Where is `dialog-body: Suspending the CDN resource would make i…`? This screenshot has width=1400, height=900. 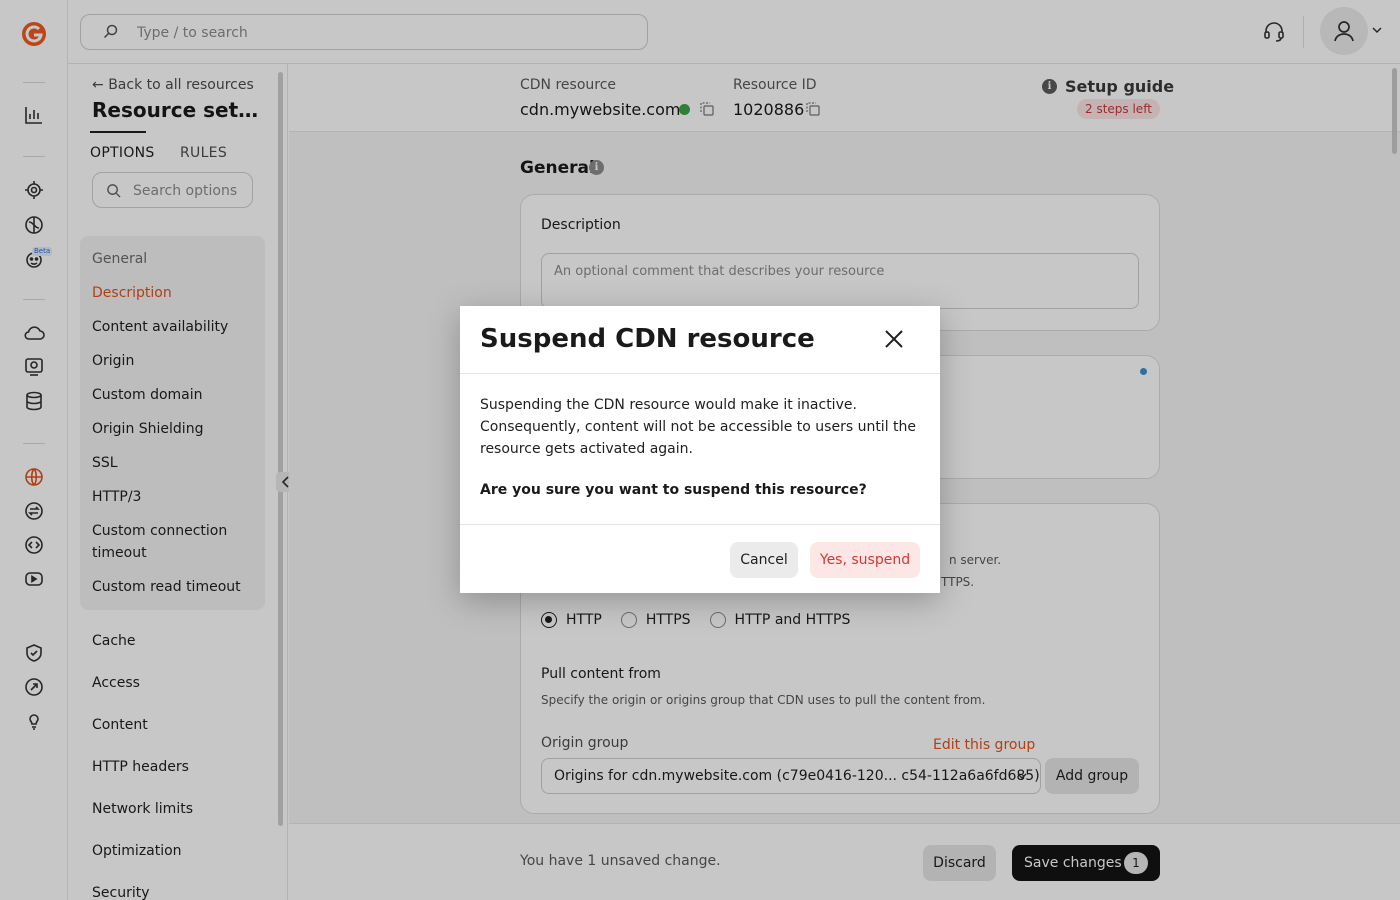 dialog-body: Suspending the CDN resource would make i… is located at coordinates (698, 427).